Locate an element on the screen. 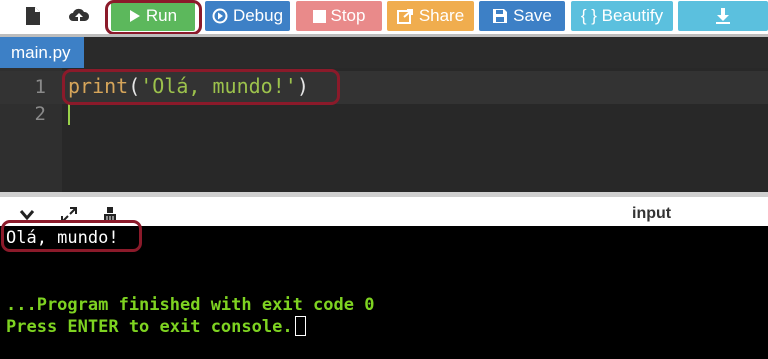  share-button: Share is located at coordinates (430, 16).